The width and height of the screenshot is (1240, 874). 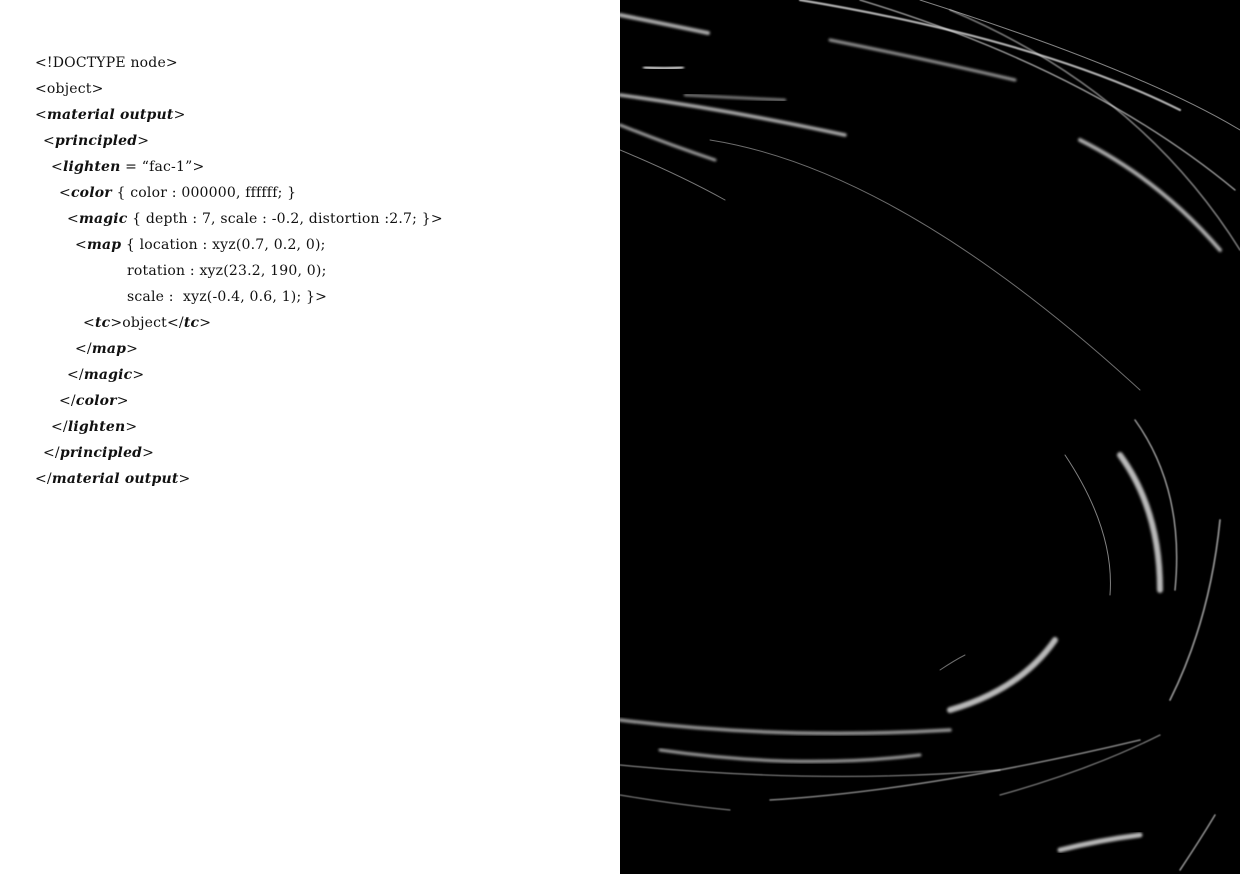 I want to click on code-line-material-output-close: </material output>, so click(x=113, y=479).